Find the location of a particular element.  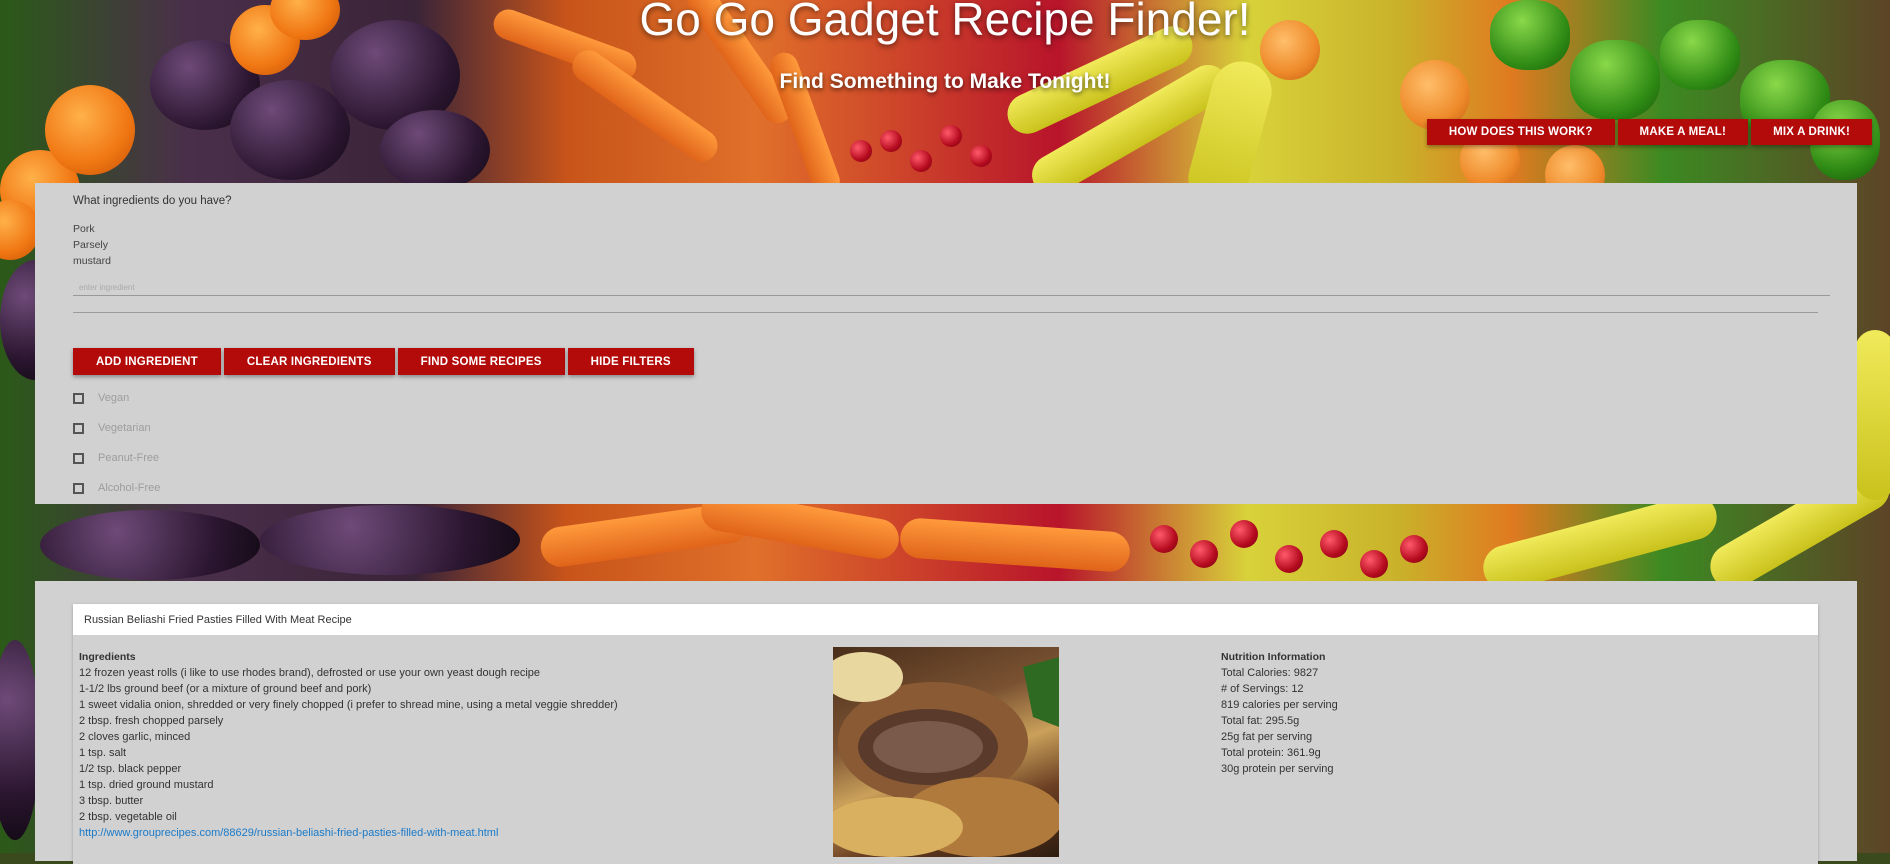

nutrition-line: # of Servings: 12 is located at coordinates (1262, 689).